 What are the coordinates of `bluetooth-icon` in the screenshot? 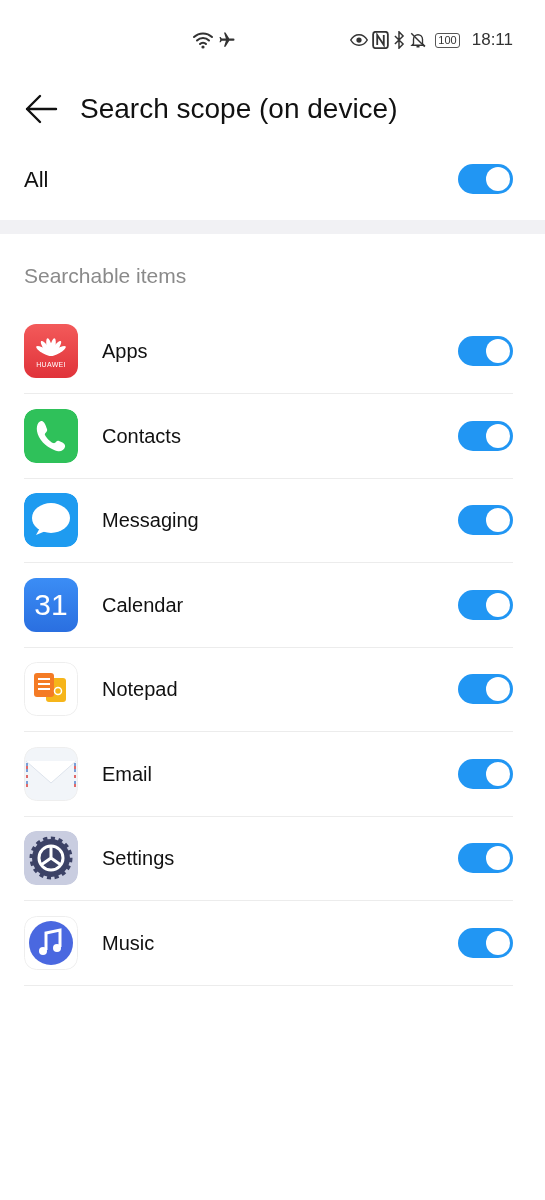 It's located at (399, 40).